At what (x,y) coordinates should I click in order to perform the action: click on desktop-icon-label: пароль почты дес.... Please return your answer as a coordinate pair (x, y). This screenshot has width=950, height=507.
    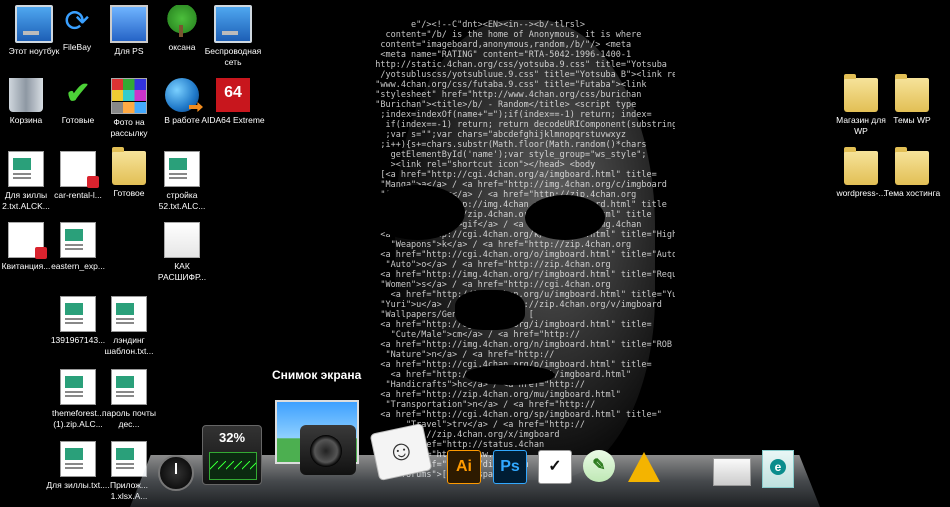
    Looking at the image, I should click on (129, 418).